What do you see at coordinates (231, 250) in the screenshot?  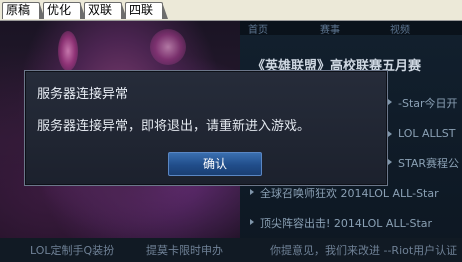 I see `footer-links: LOL定制手Q装扮 提莫卡限时申办 你提意见，我们来改进 --Riot用户认证` at bounding box center [231, 250].